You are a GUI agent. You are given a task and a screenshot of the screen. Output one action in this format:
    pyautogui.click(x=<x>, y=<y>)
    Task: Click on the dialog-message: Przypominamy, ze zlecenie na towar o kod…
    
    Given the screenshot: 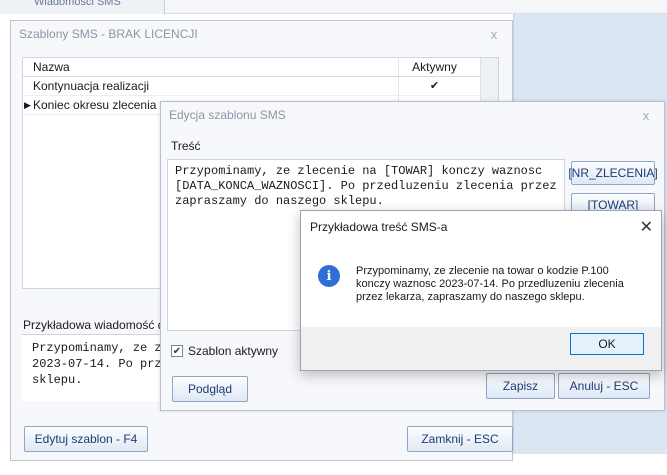 What is the action you would take?
    pyautogui.click(x=490, y=284)
    